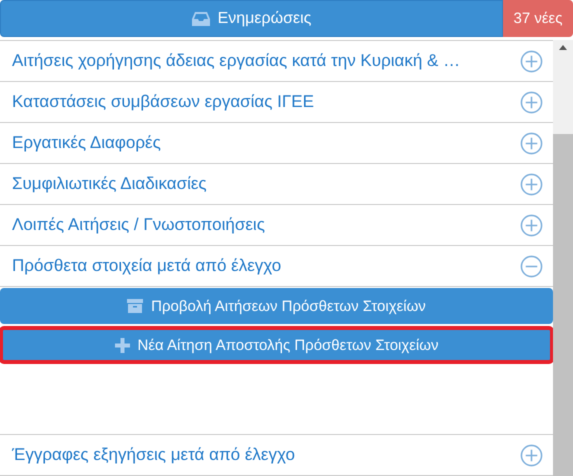 The width and height of the screenshot is (573, 476). What do you see at coordinates (563, 258) in the screenshot?
I see `scrollbar` at bounding box center [563, 258].